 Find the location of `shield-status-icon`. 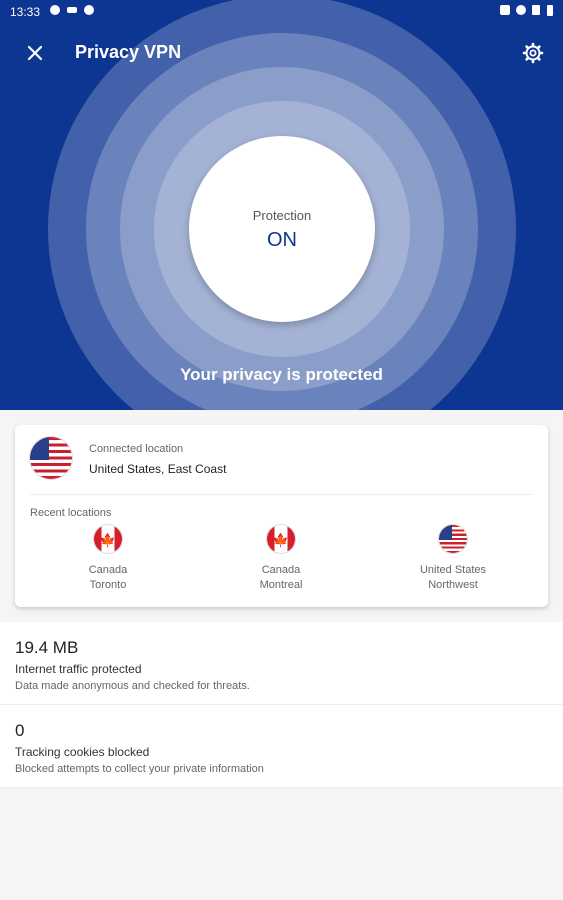

shield-status-icon is located at coordinates (55, 10).